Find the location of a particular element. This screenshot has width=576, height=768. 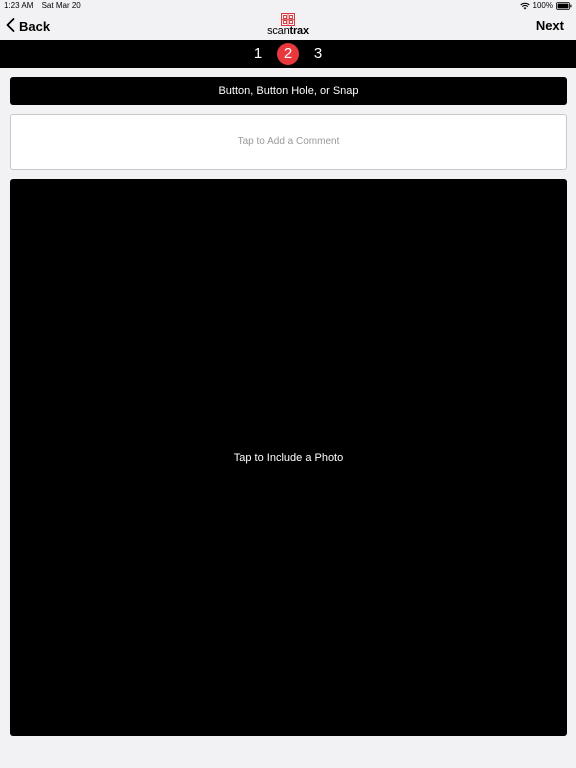

status-date: Sat Mar 20 is located at coordinates (61, 5).